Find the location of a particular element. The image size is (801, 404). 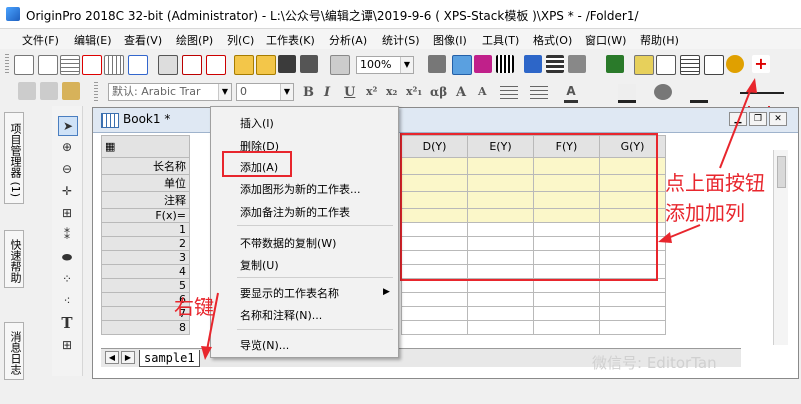

watermark: 微信号: EditorTan is located at coordinates (654, 363).